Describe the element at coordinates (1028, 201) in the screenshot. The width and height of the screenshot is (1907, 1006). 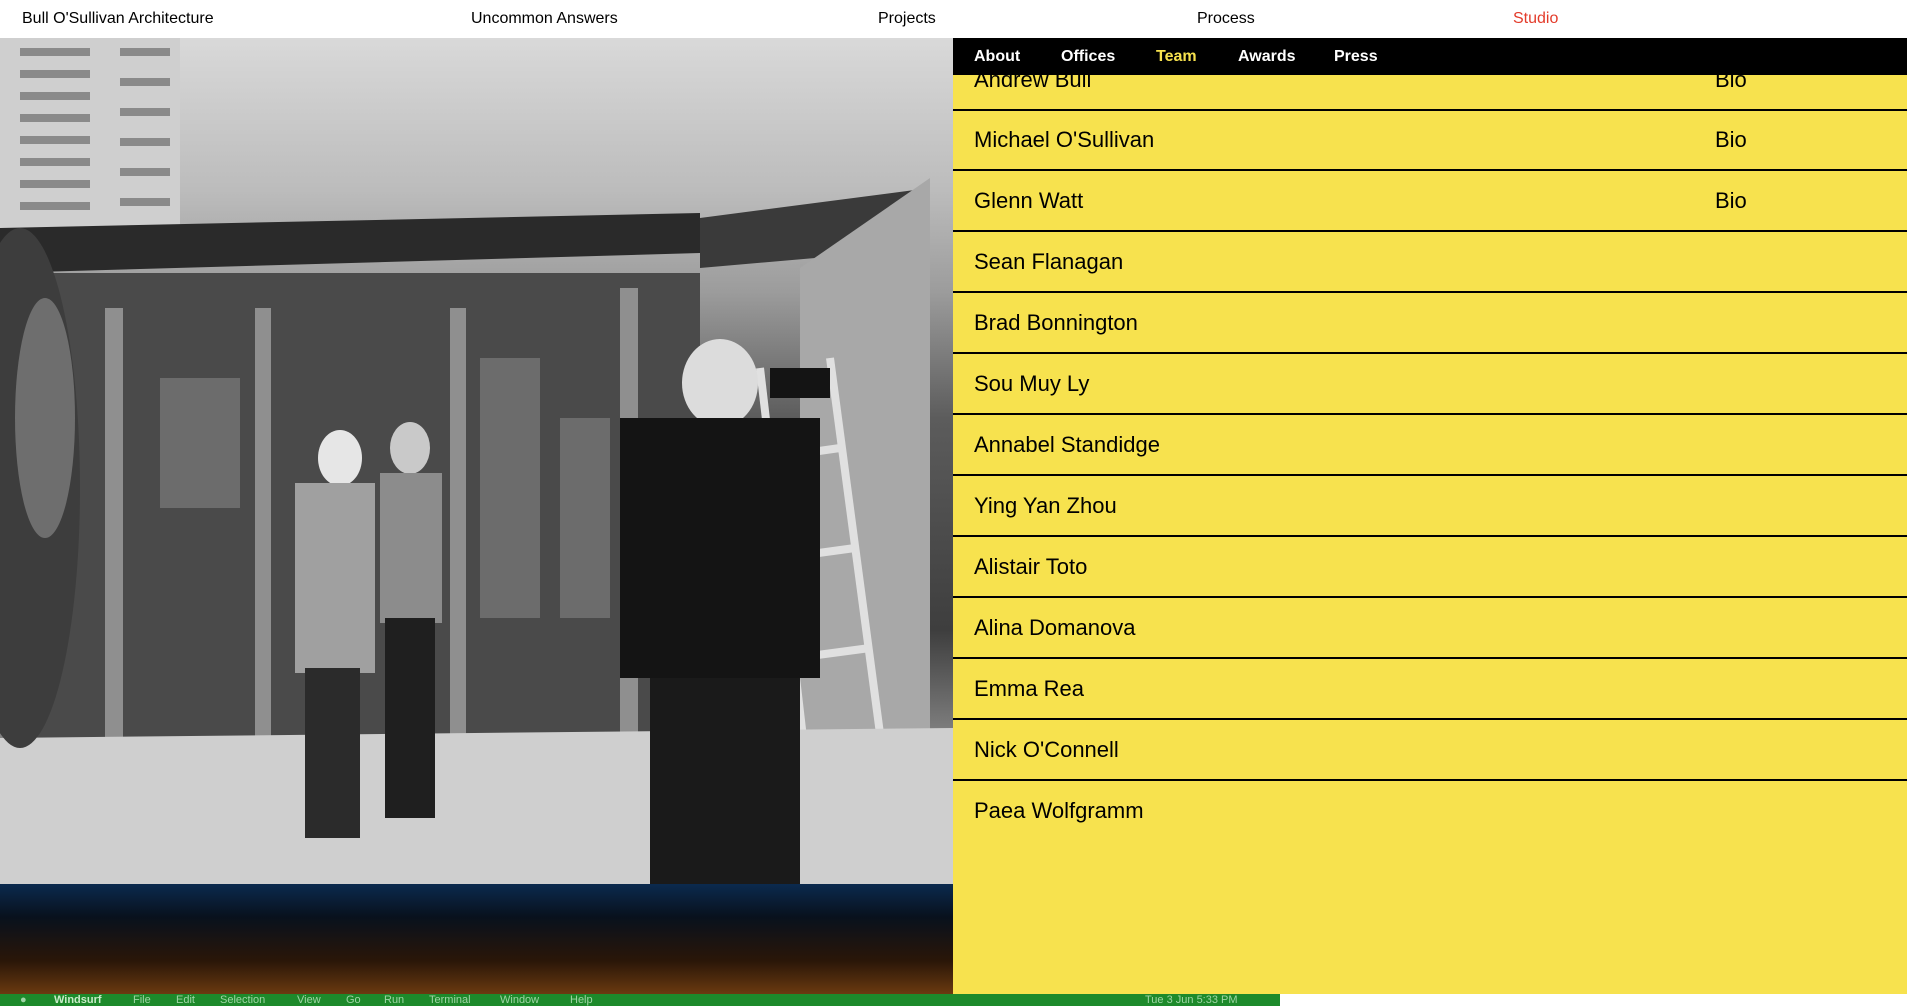
I see `team-member-name: Glenn Watt` at that location.